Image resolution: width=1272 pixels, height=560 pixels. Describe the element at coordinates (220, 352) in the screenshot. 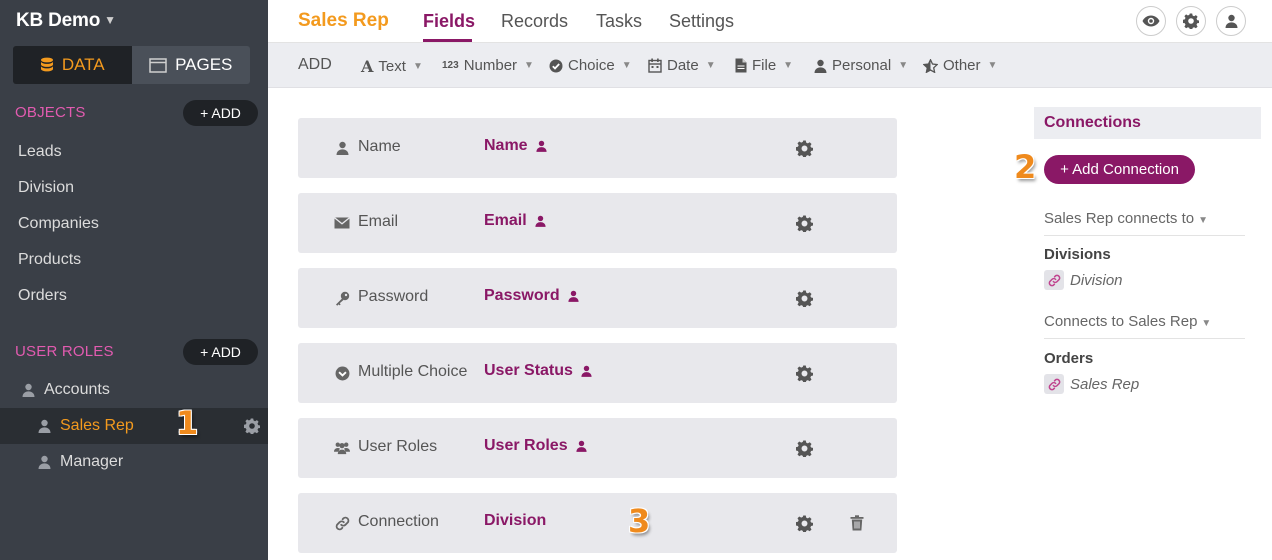

I see `add-role-button: + ADD` at that location.